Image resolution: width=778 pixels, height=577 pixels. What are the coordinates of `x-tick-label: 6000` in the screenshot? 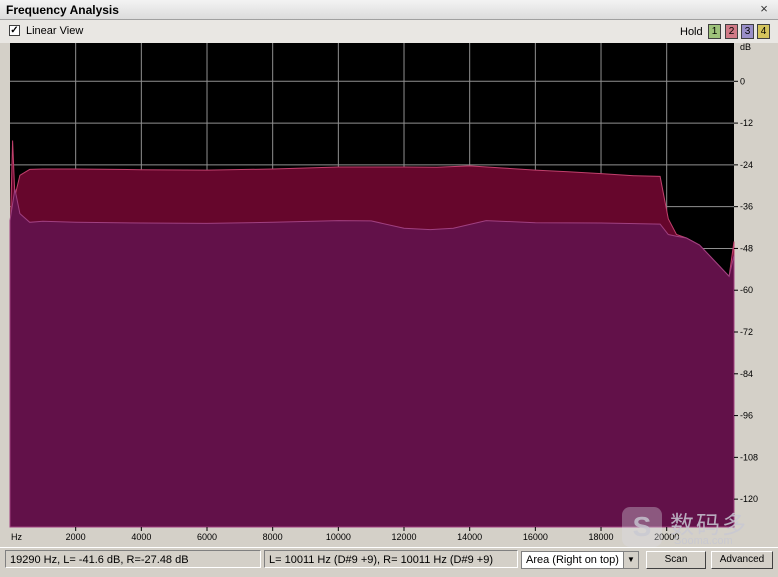 It's located at (207, 537).